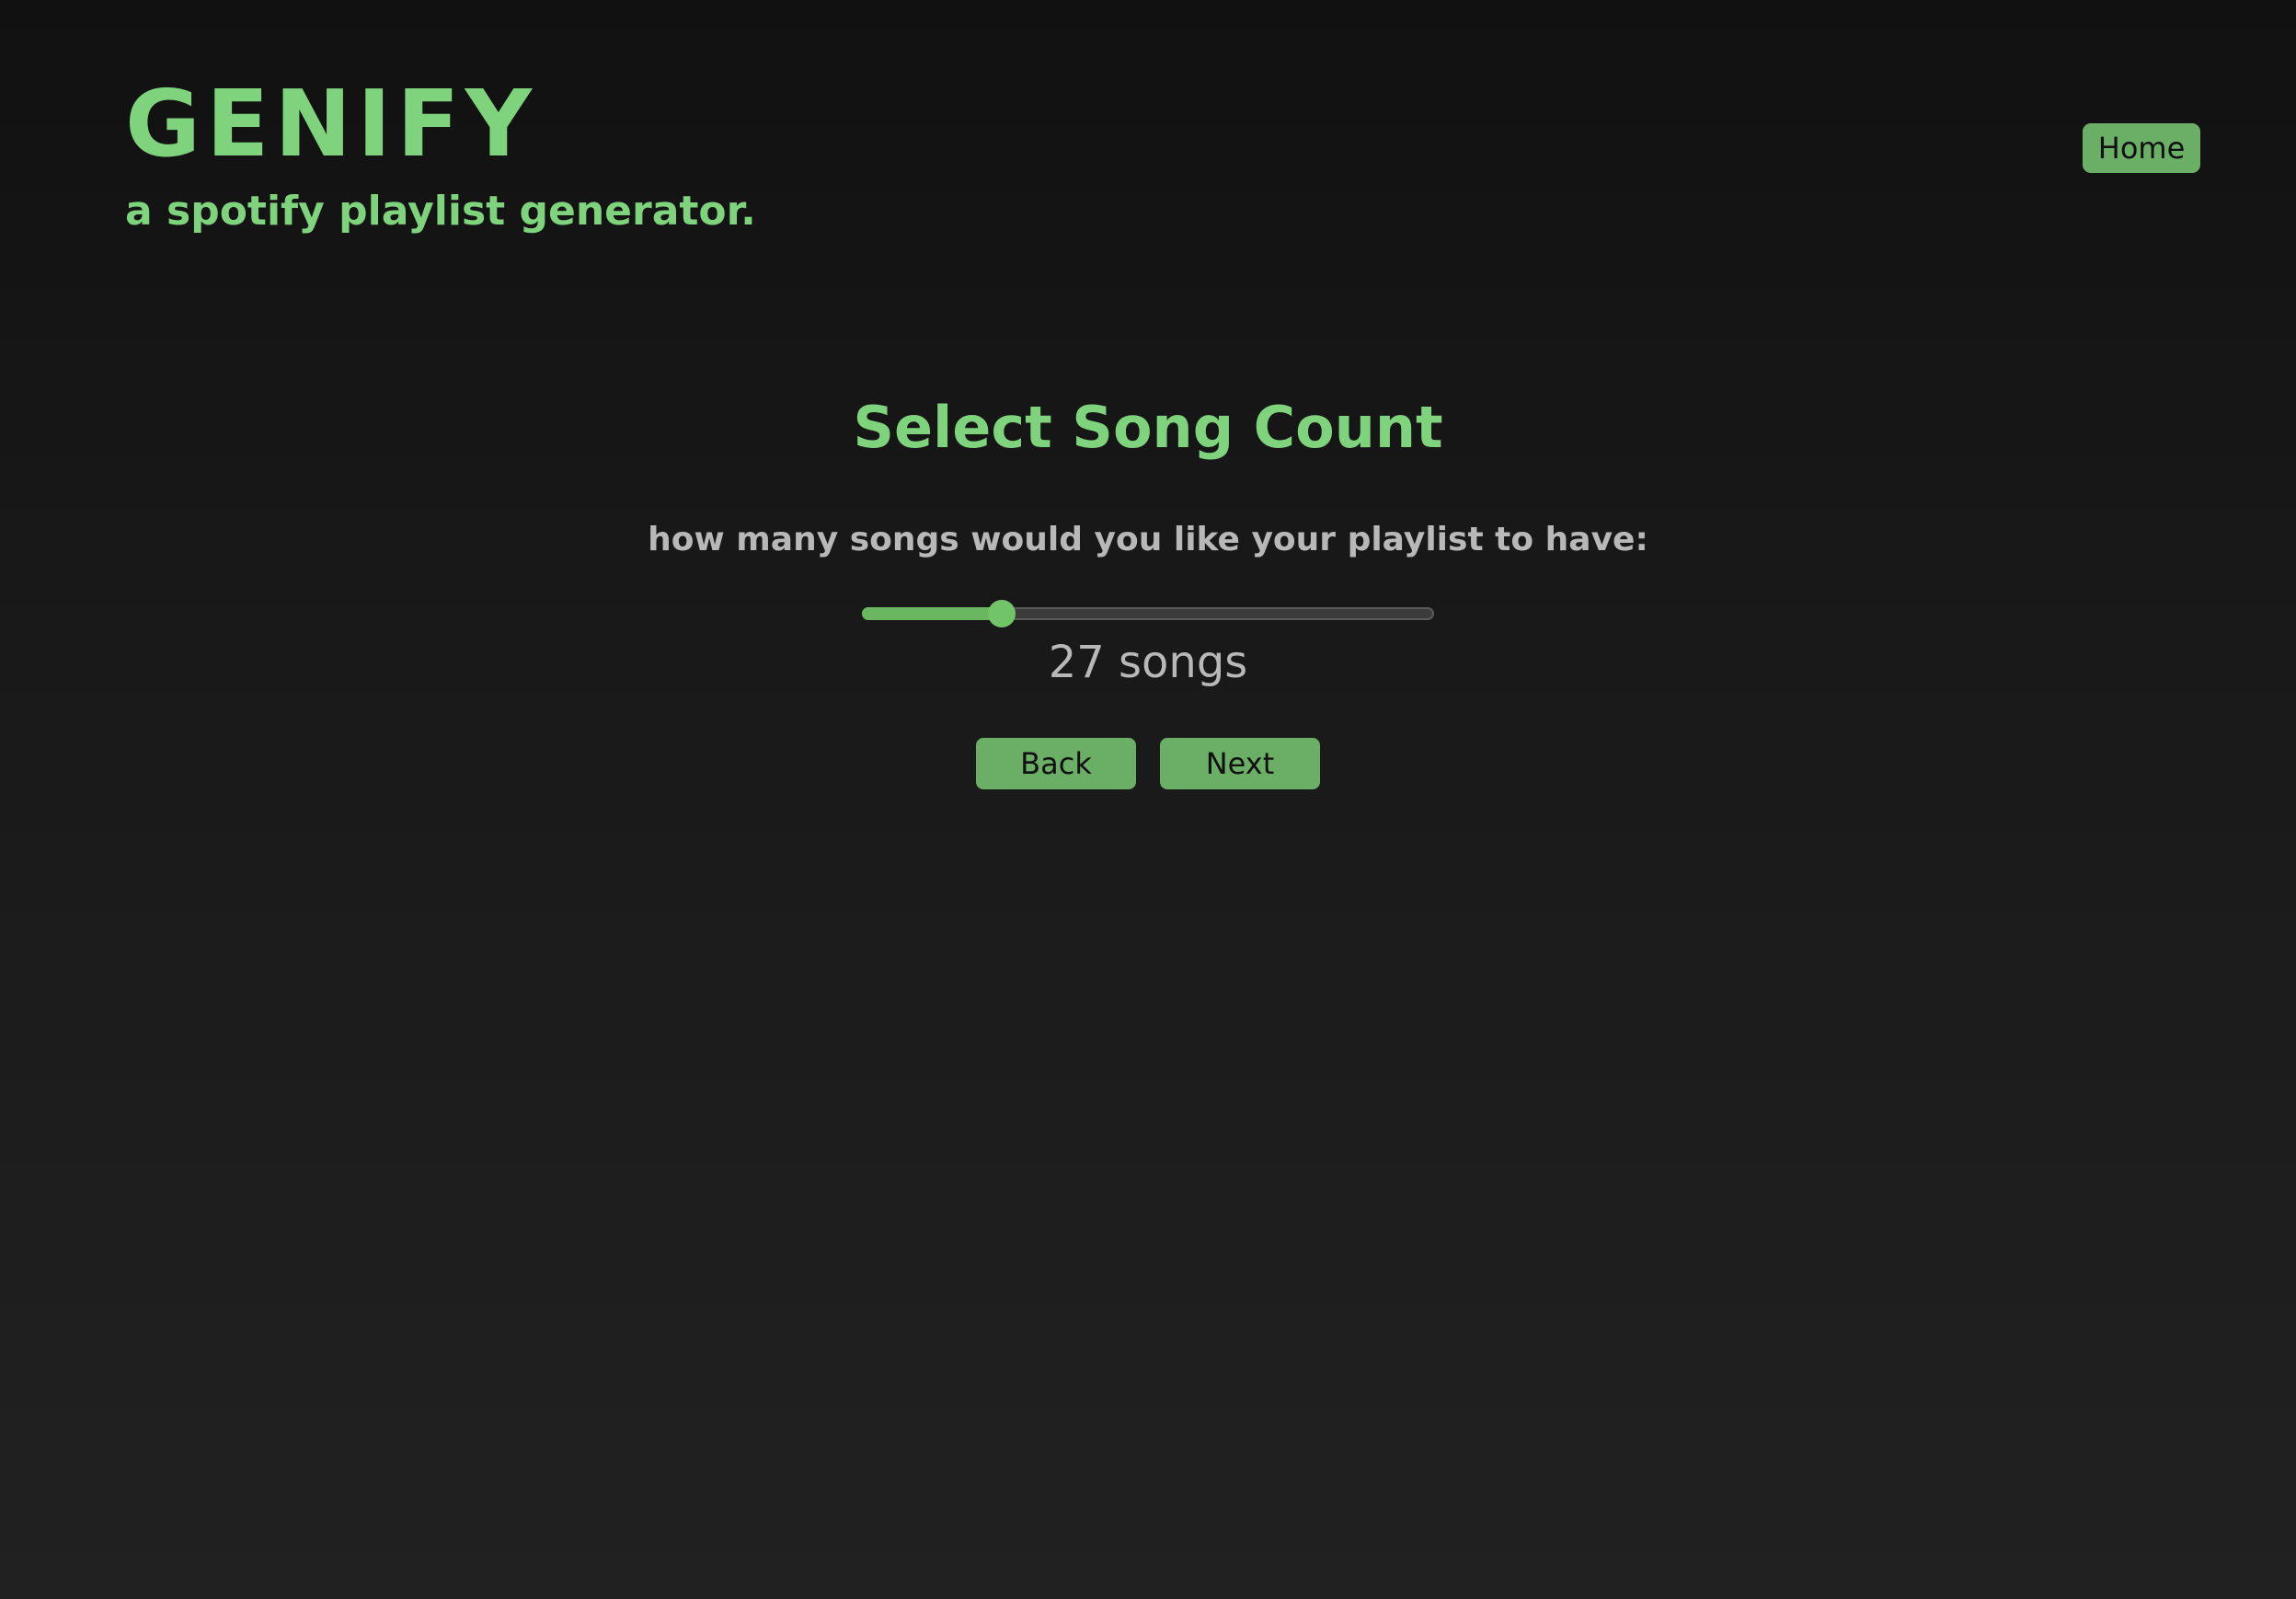 This screenshot has width=2296, height=1599. What do you see at coordinates (1148, 763) in the screenshot?
I see `navigation-buttons: Back Next` at bounding box center [1148, 763].